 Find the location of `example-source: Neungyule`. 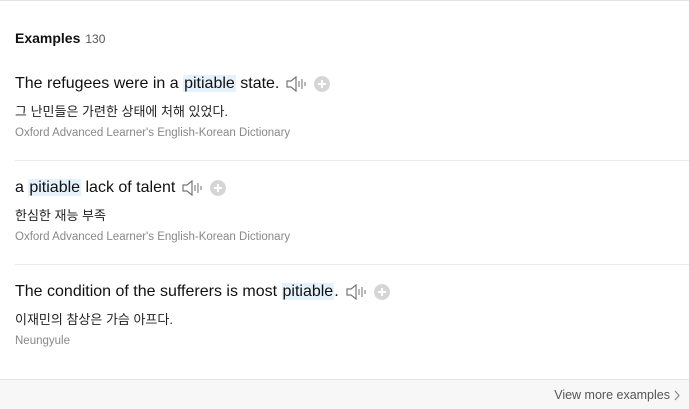

example-source: Neungyule is located at coordinates (42, 341).